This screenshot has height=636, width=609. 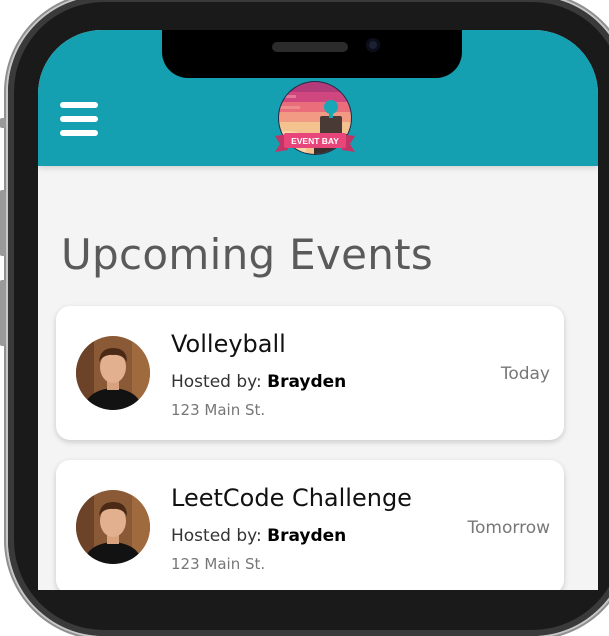 I want to click on phone-volume-up-button, so click(x=3, y=223).